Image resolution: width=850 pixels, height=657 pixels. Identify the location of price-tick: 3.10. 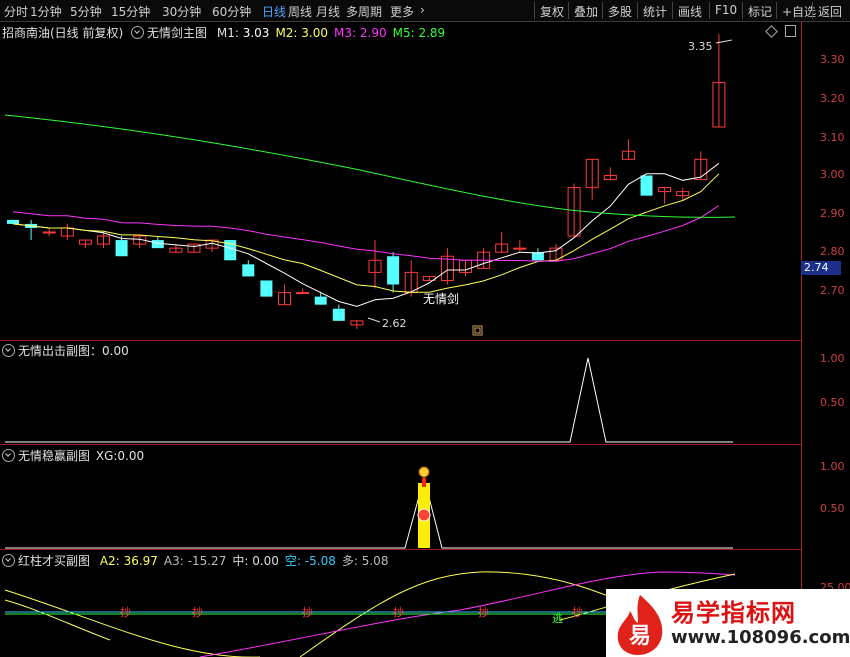
(832, 137).